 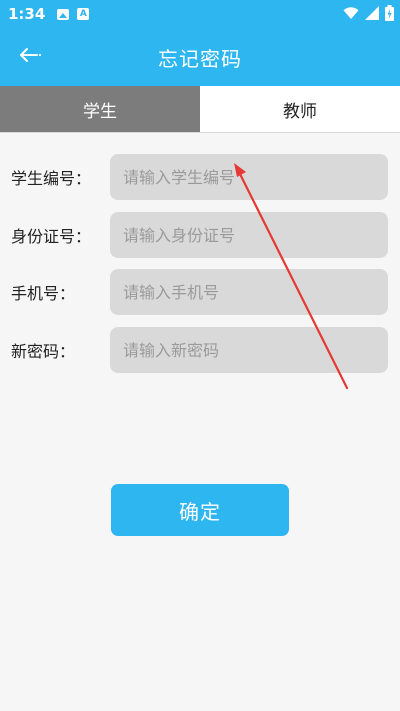 I want to click on signal-icon, so click(x=372, y=13).